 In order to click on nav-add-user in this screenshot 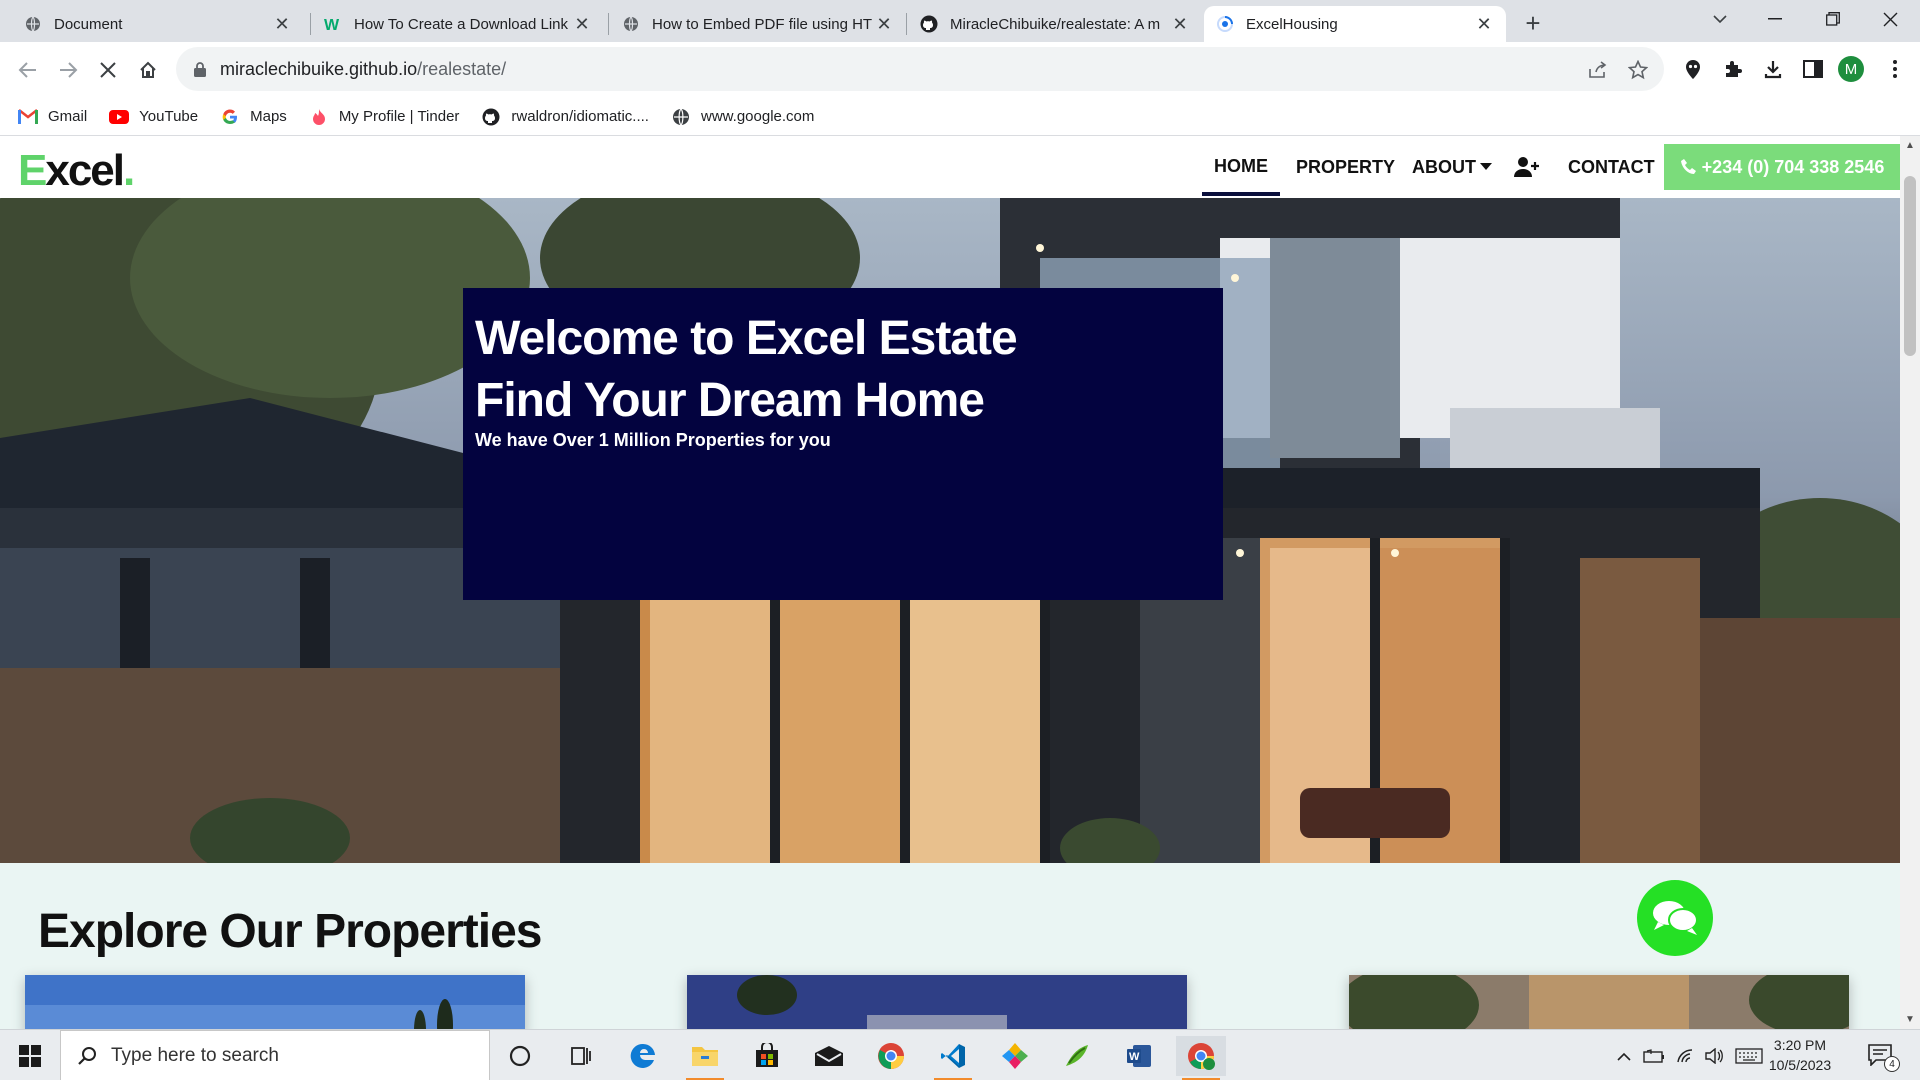, I will do `click(1527, 167)`.